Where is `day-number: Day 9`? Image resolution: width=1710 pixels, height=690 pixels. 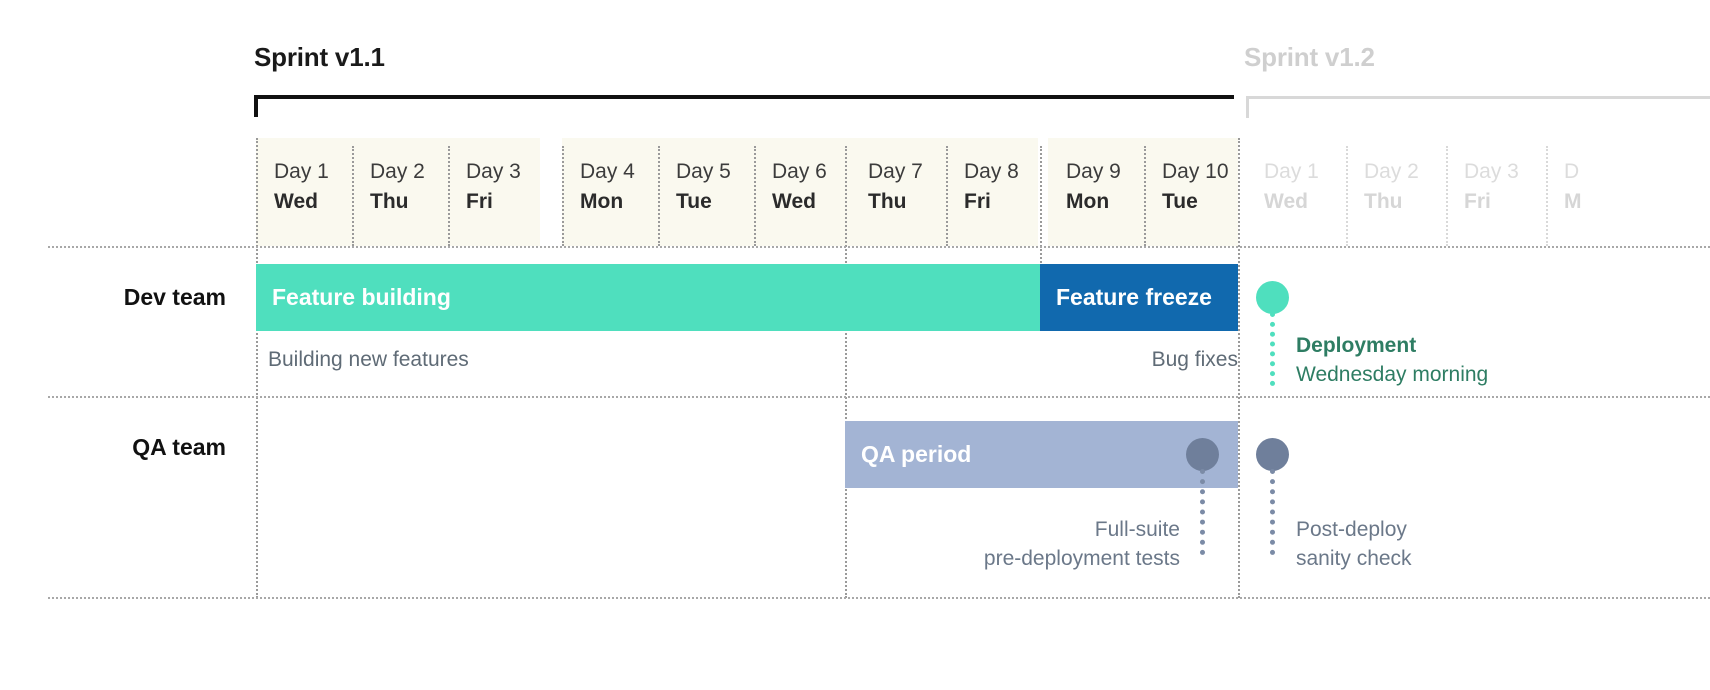
day-number: Day 9 is located at coordinates (1093, 171).